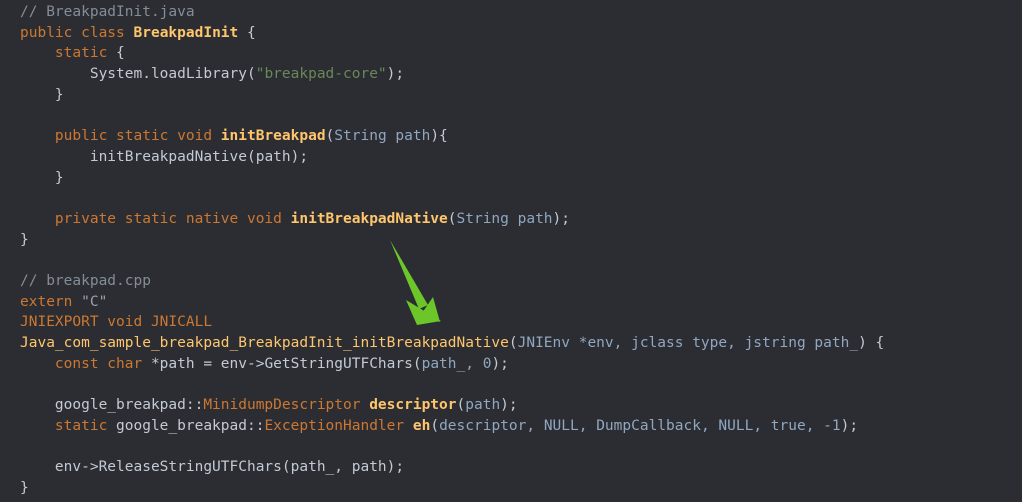  What do you see at coordinates (483, 405) in the screenshot?
I see `code-token: path` at bounding box center [483, 405].